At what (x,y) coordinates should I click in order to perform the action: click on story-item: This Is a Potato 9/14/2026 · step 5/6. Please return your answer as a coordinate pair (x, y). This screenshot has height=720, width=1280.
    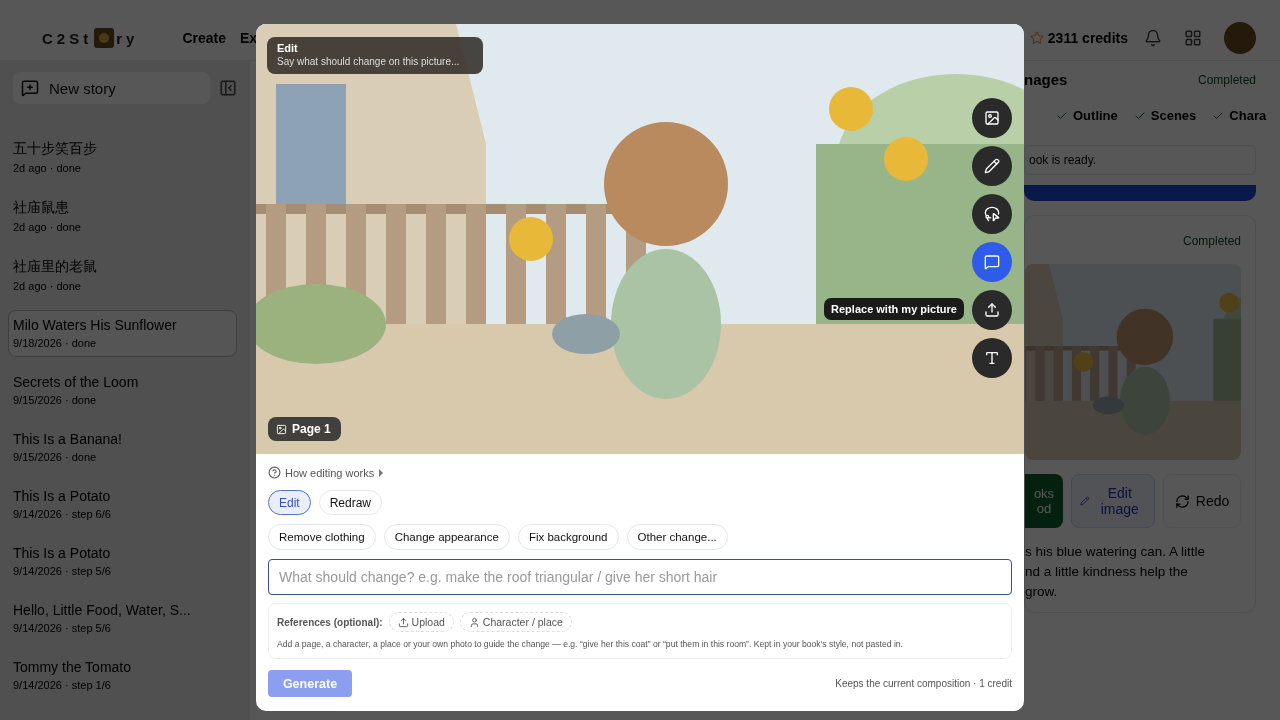
    Looking at the image, I should click on (122, 561).